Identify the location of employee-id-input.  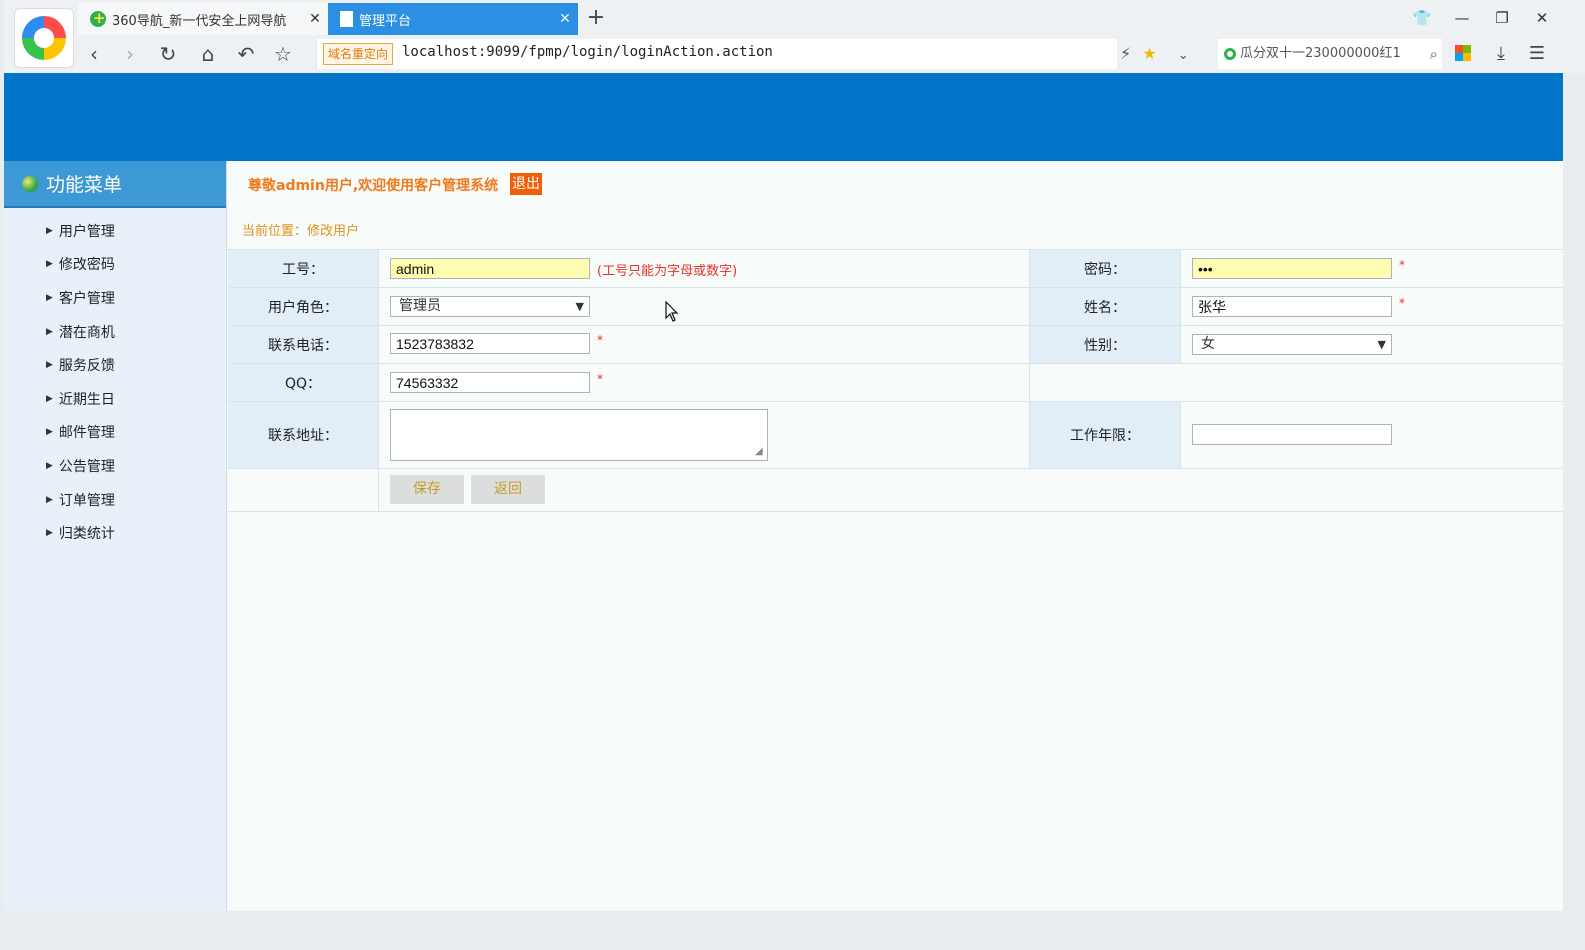
(490, 268).